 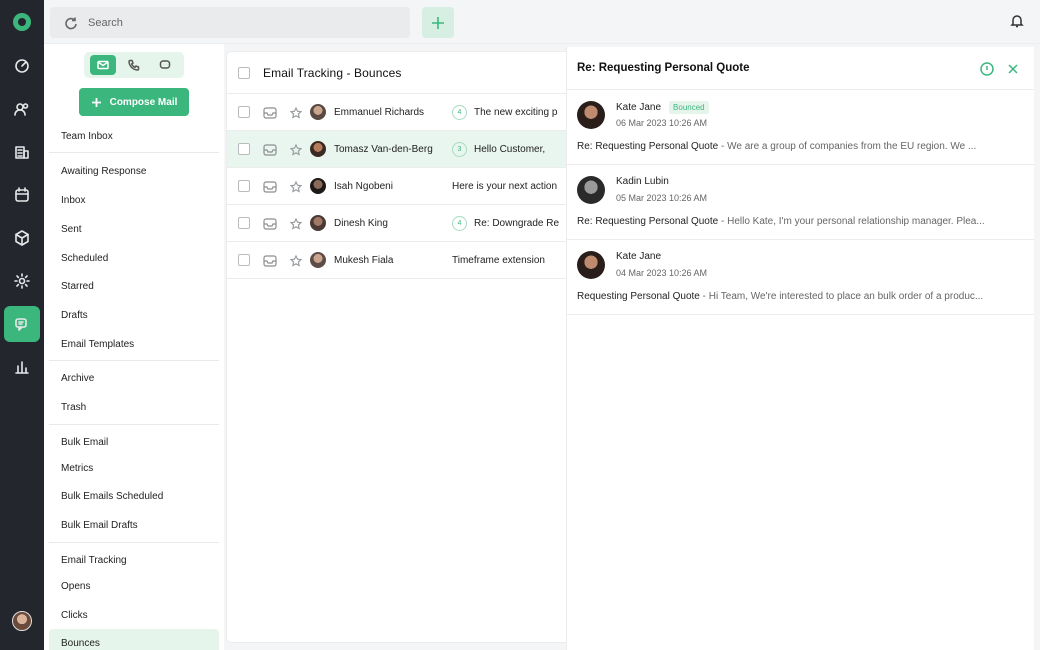 What do you see at coordinates (96, 102) in the screenshot?
I see `plus-icon` at bounding box center [96, 102].